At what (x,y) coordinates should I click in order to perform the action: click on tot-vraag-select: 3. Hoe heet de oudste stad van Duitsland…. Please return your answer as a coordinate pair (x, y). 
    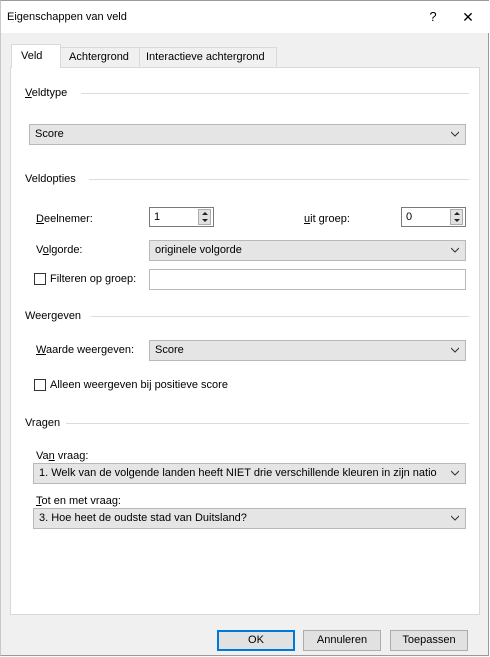
    Looking at the image, I should click on (249, 518).